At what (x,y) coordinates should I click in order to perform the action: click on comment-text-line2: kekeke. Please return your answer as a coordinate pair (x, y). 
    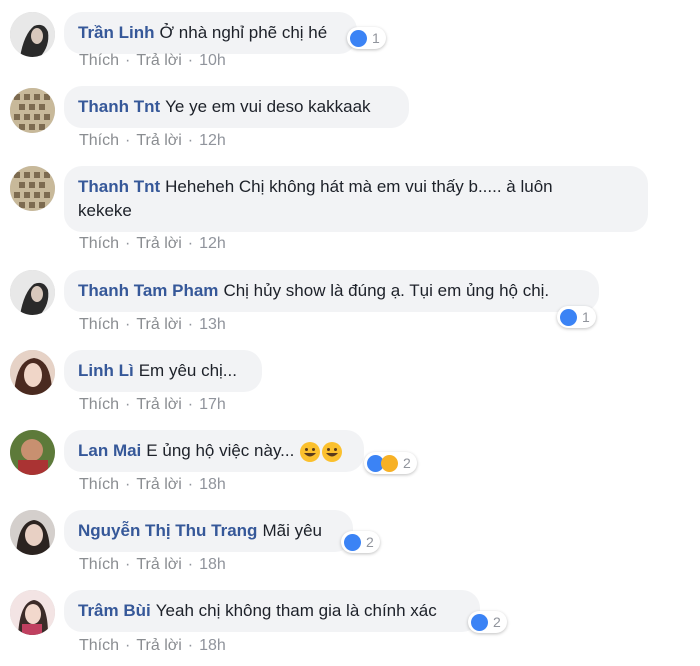
    Looking at the image, I should click on (105, 210).